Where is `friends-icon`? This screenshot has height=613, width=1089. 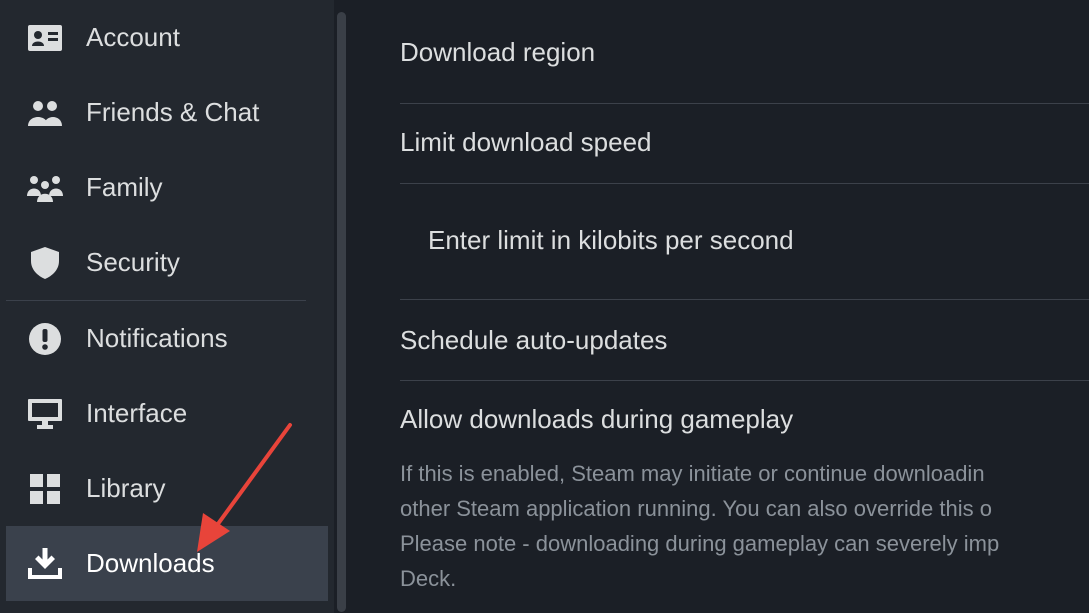 friends-icon is located at coordinates (45, 113).